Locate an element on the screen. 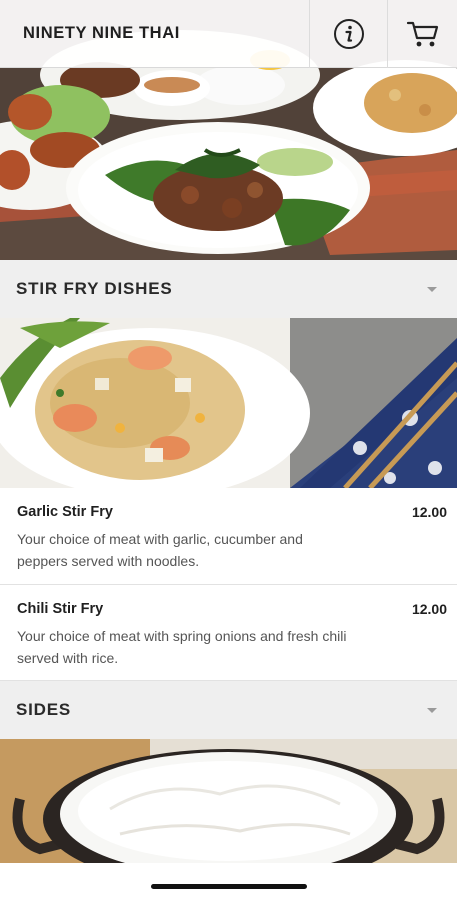 Image resolution: width=457 pixels, height=900 pixels. cart-button is located at coordinates (422, 34).